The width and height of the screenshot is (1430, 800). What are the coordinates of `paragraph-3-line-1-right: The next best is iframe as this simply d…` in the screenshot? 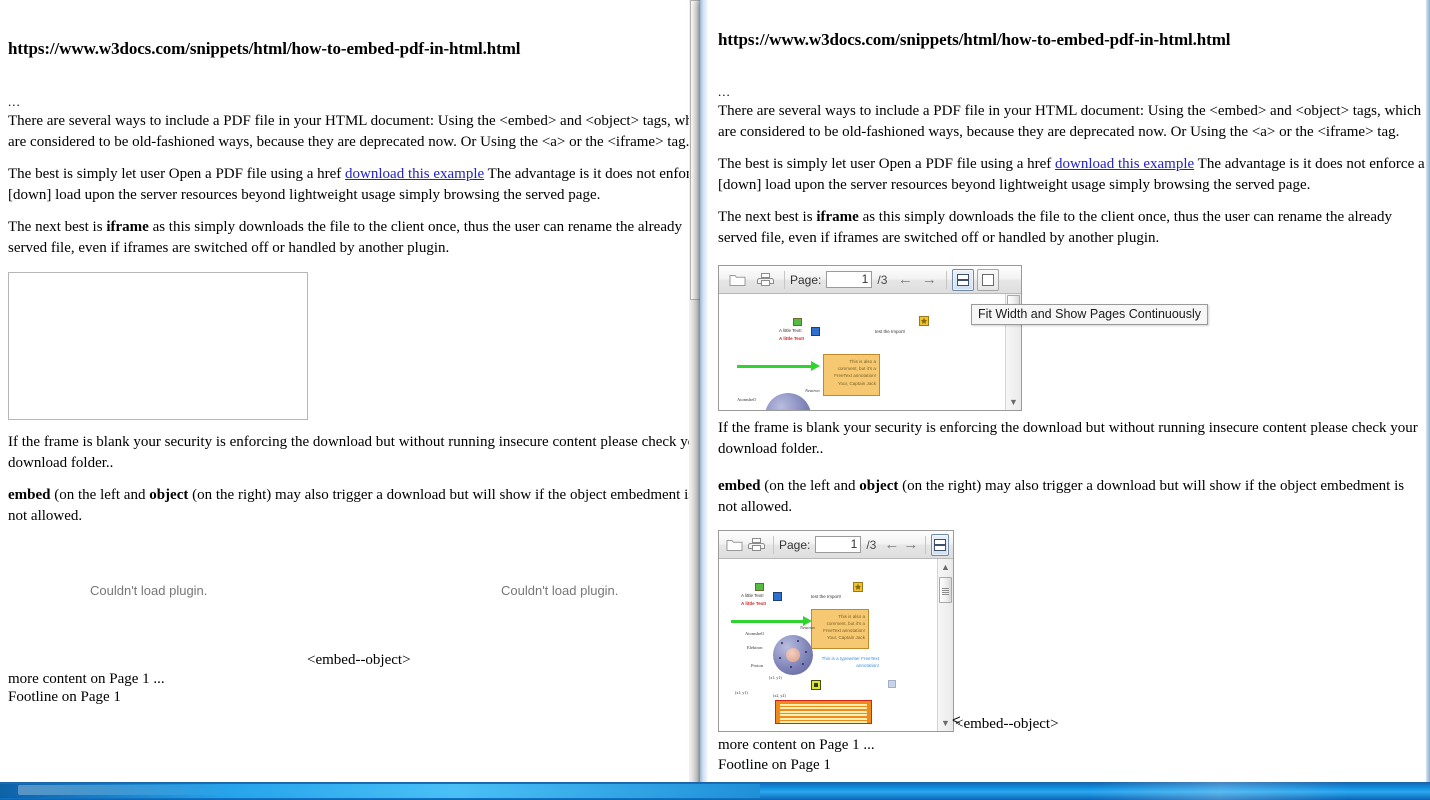 It's located at (1055, 217).